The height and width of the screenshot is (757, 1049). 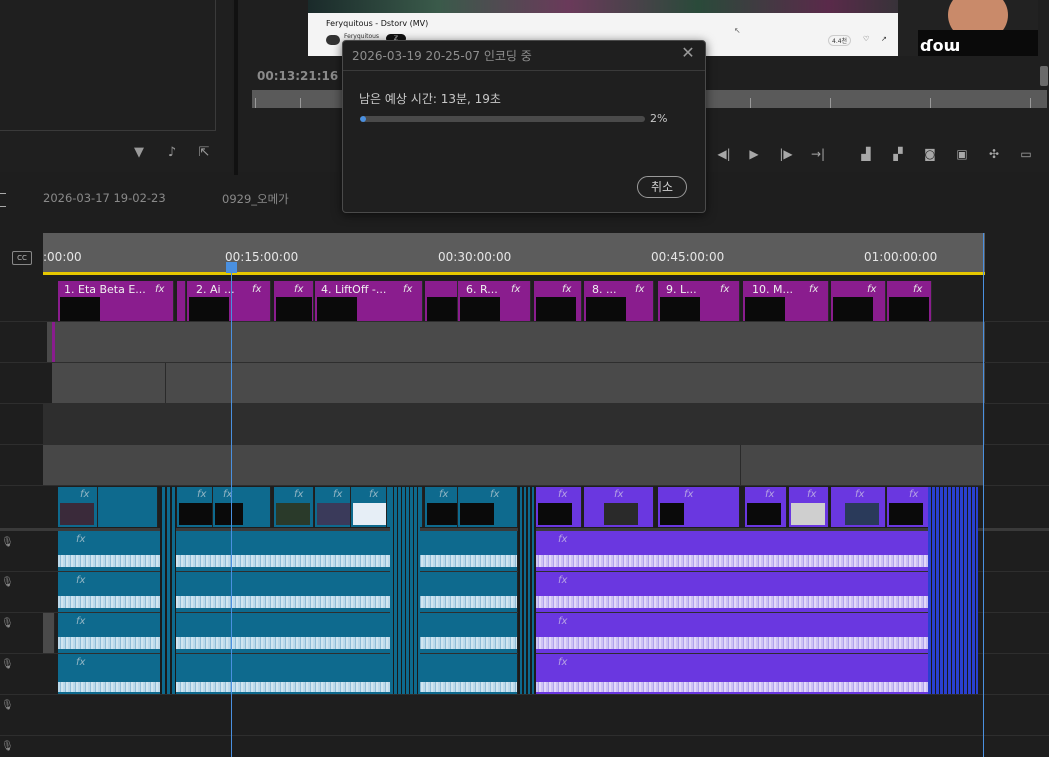 What do you see at coordinates (3, 200) in the screenshot?
I see `timeline-menu-icon` at bounding box center [3, 200].